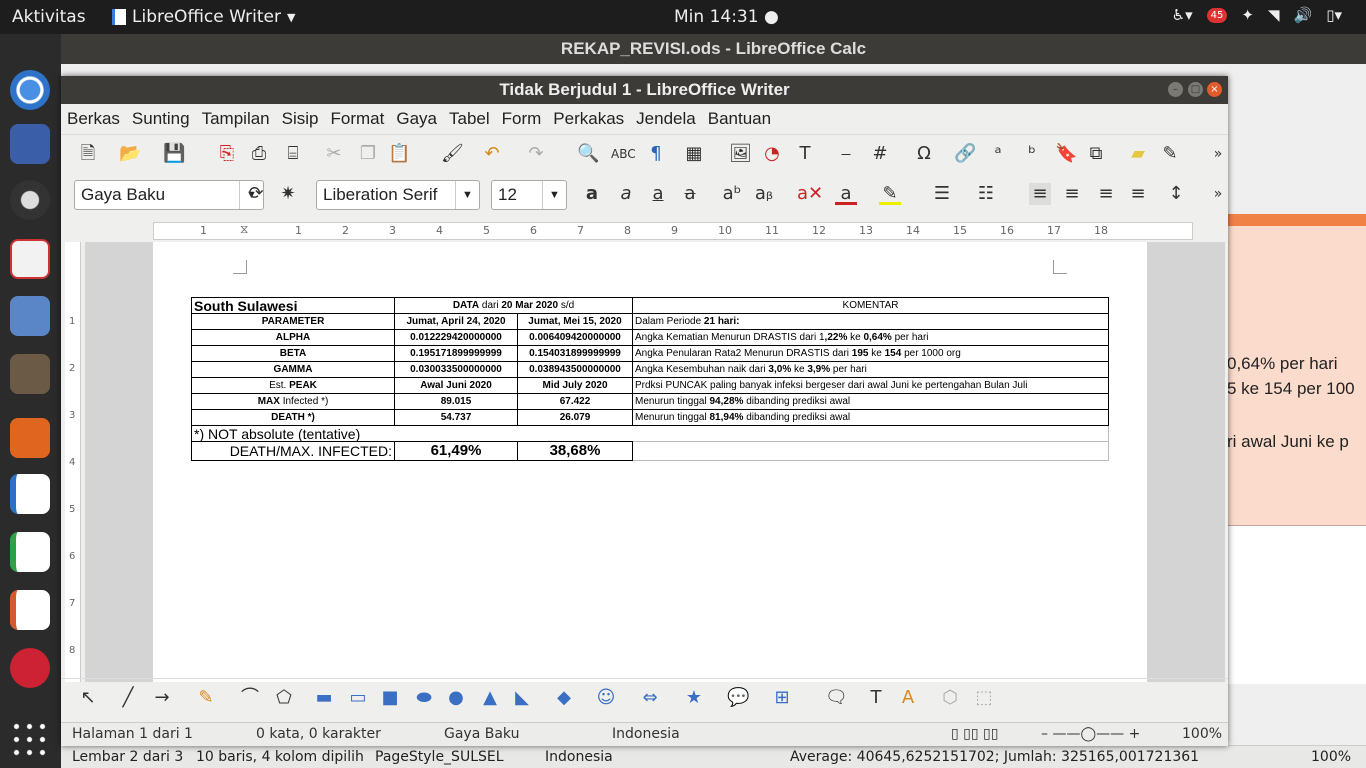 Image resolution: width=1366 pixels, height=768 pixels. I want to click on bookmark-icon: 🔖, so click(1066, 154).